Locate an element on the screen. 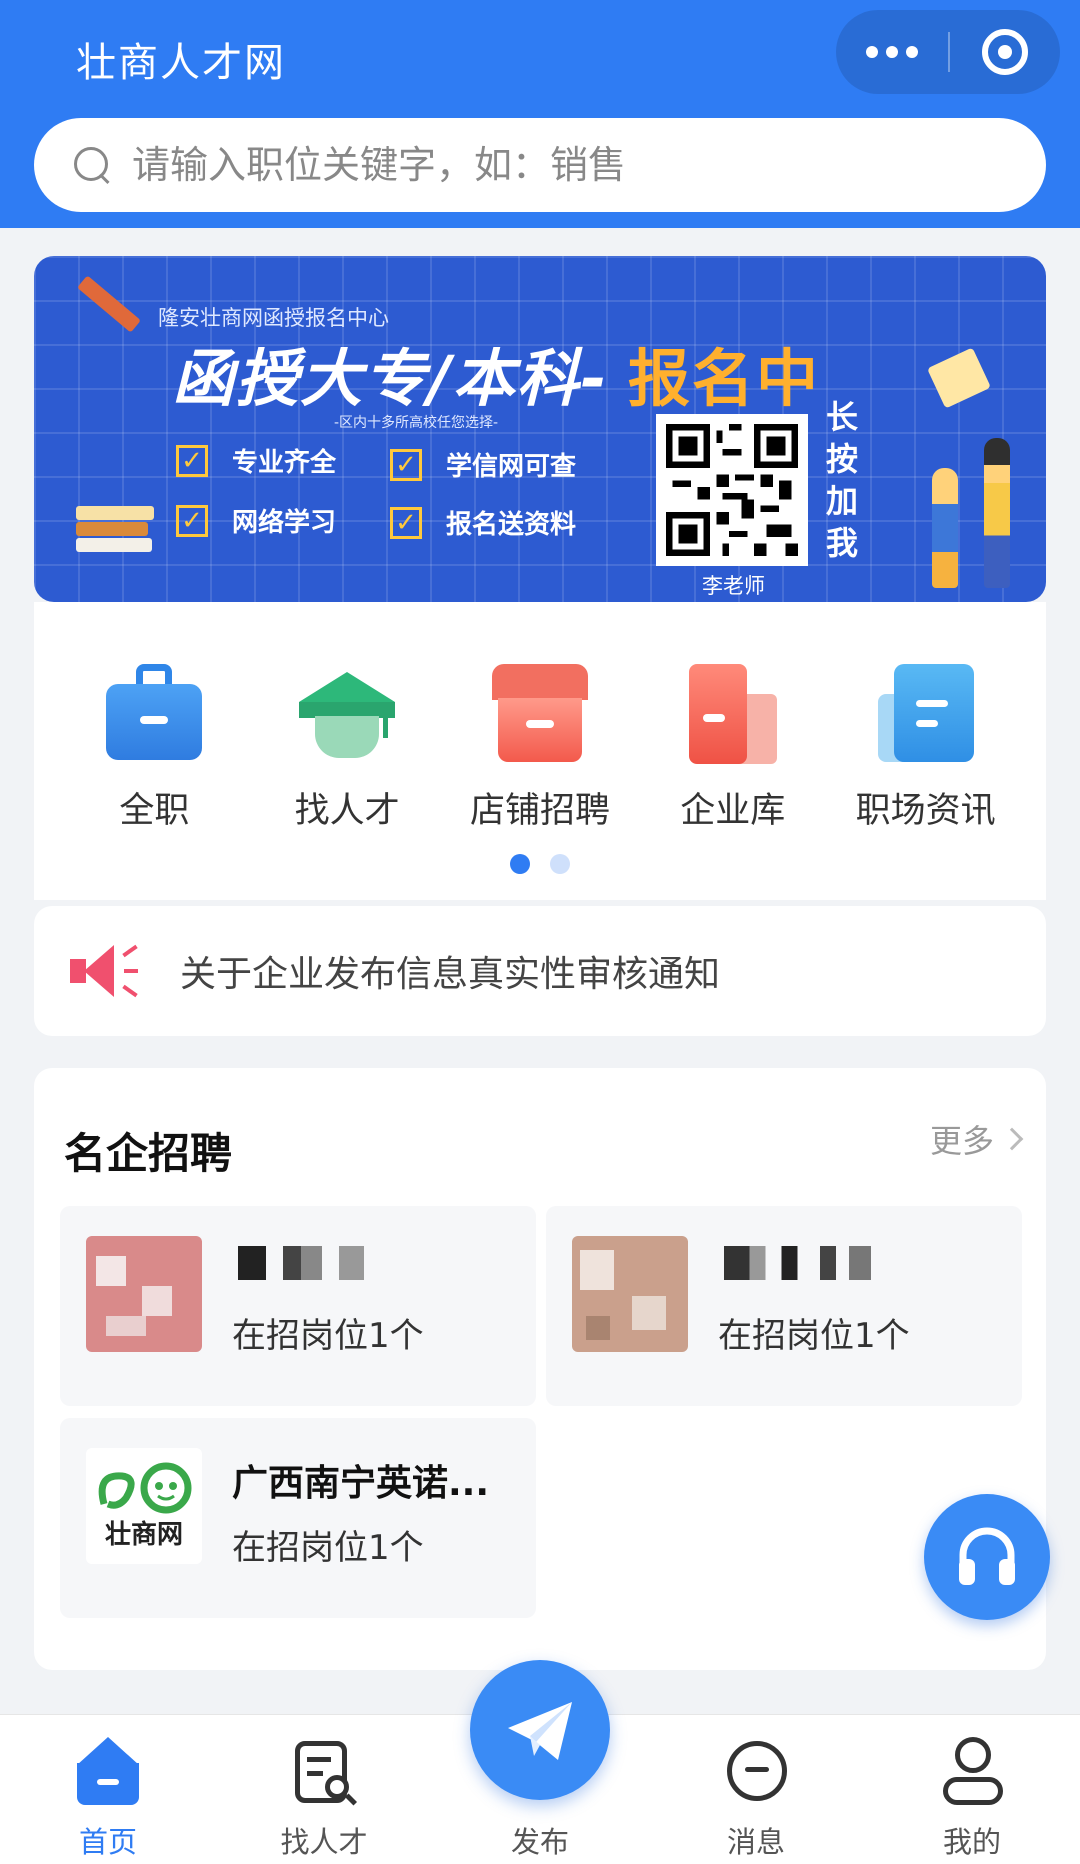 Image resolution: width=1080 pixels, height=1864 pixels. category-card: 全职 找人才 店铺招聘 企业库 职场资讯 is located at coordinates (540, 751).